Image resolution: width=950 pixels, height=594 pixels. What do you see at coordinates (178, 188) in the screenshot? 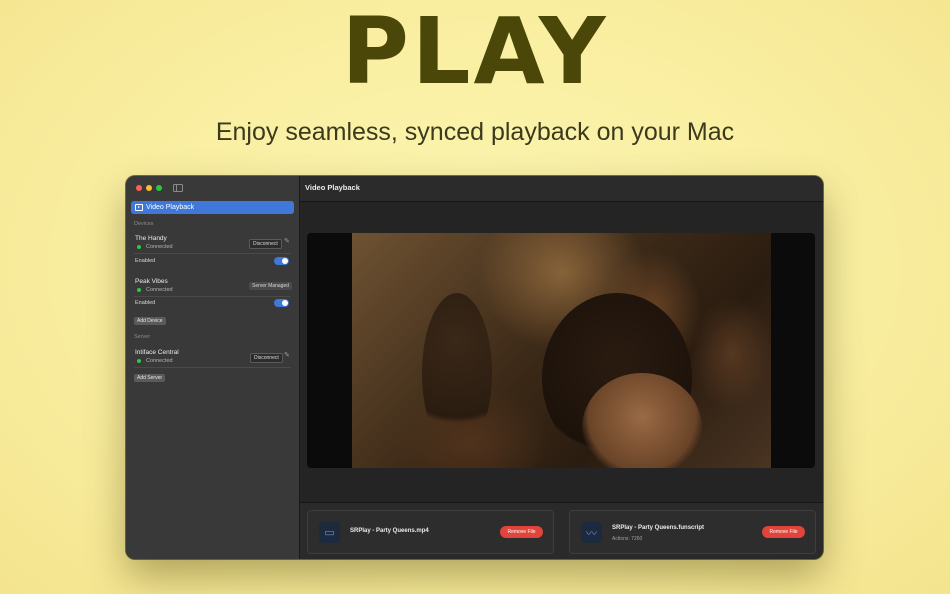
I see `sidebar-toggle-icon` at bounding box center [178, 188].